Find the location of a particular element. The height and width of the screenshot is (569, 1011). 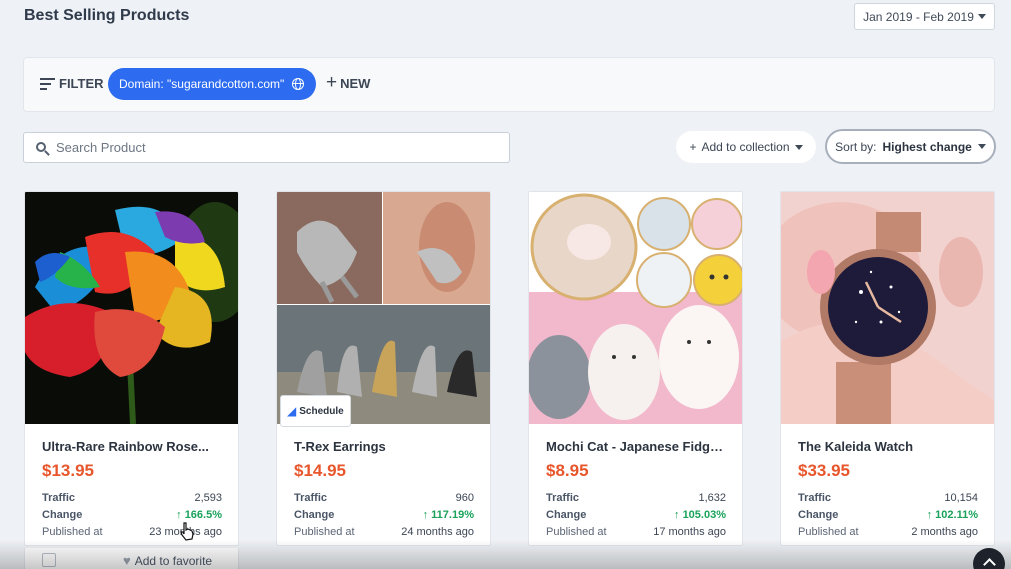

filter-icon is located at coordinates (47, 83).